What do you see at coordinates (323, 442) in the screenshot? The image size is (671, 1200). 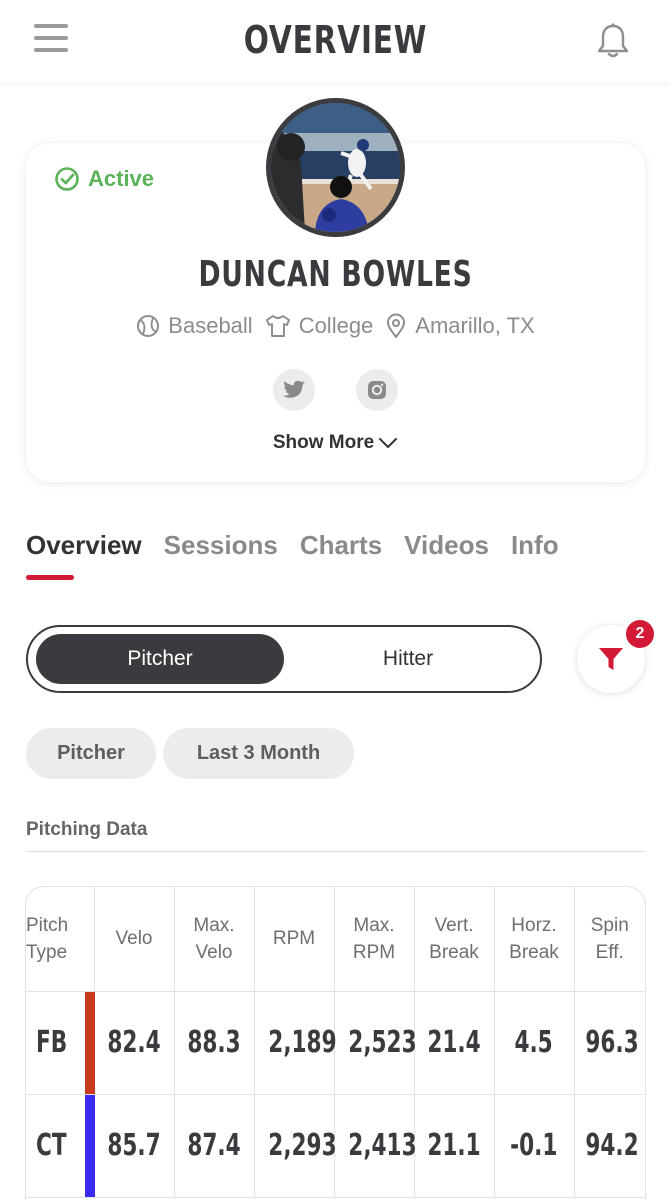 I see `show-more-label: Show More` at bounding box center [323, 442].